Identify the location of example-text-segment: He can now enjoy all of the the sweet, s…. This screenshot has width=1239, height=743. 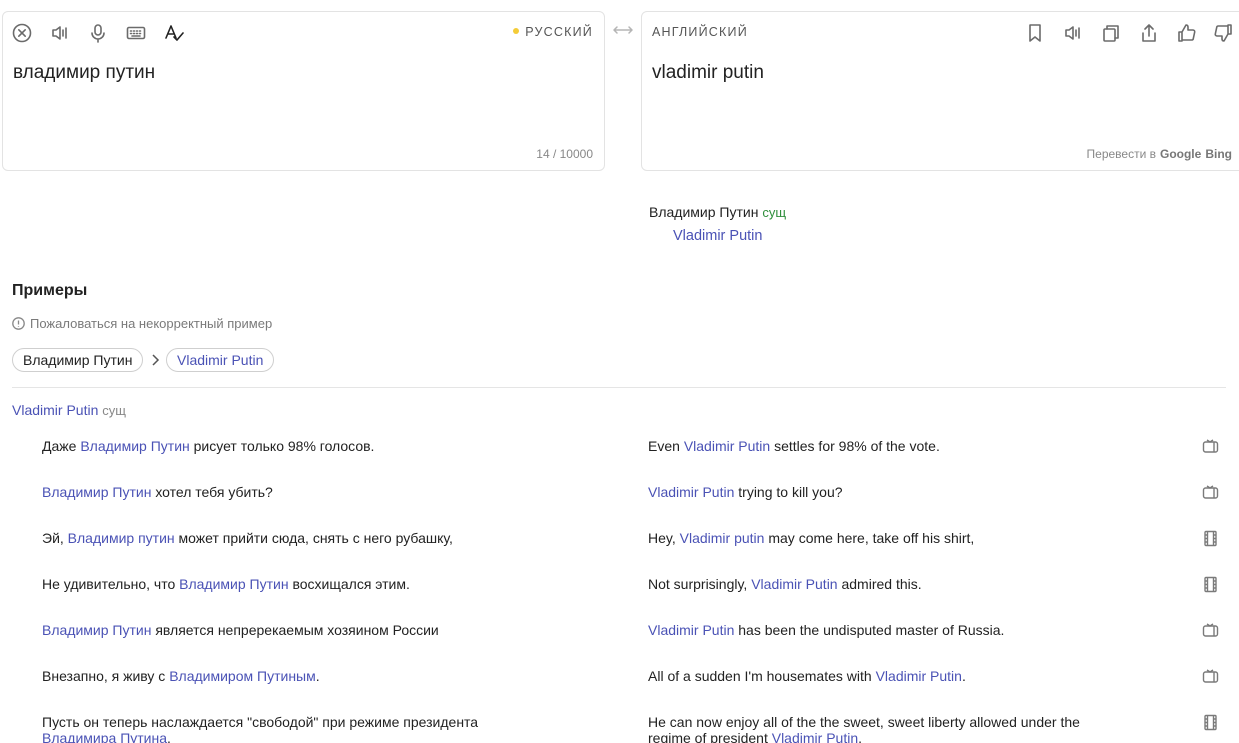
(864, 728).